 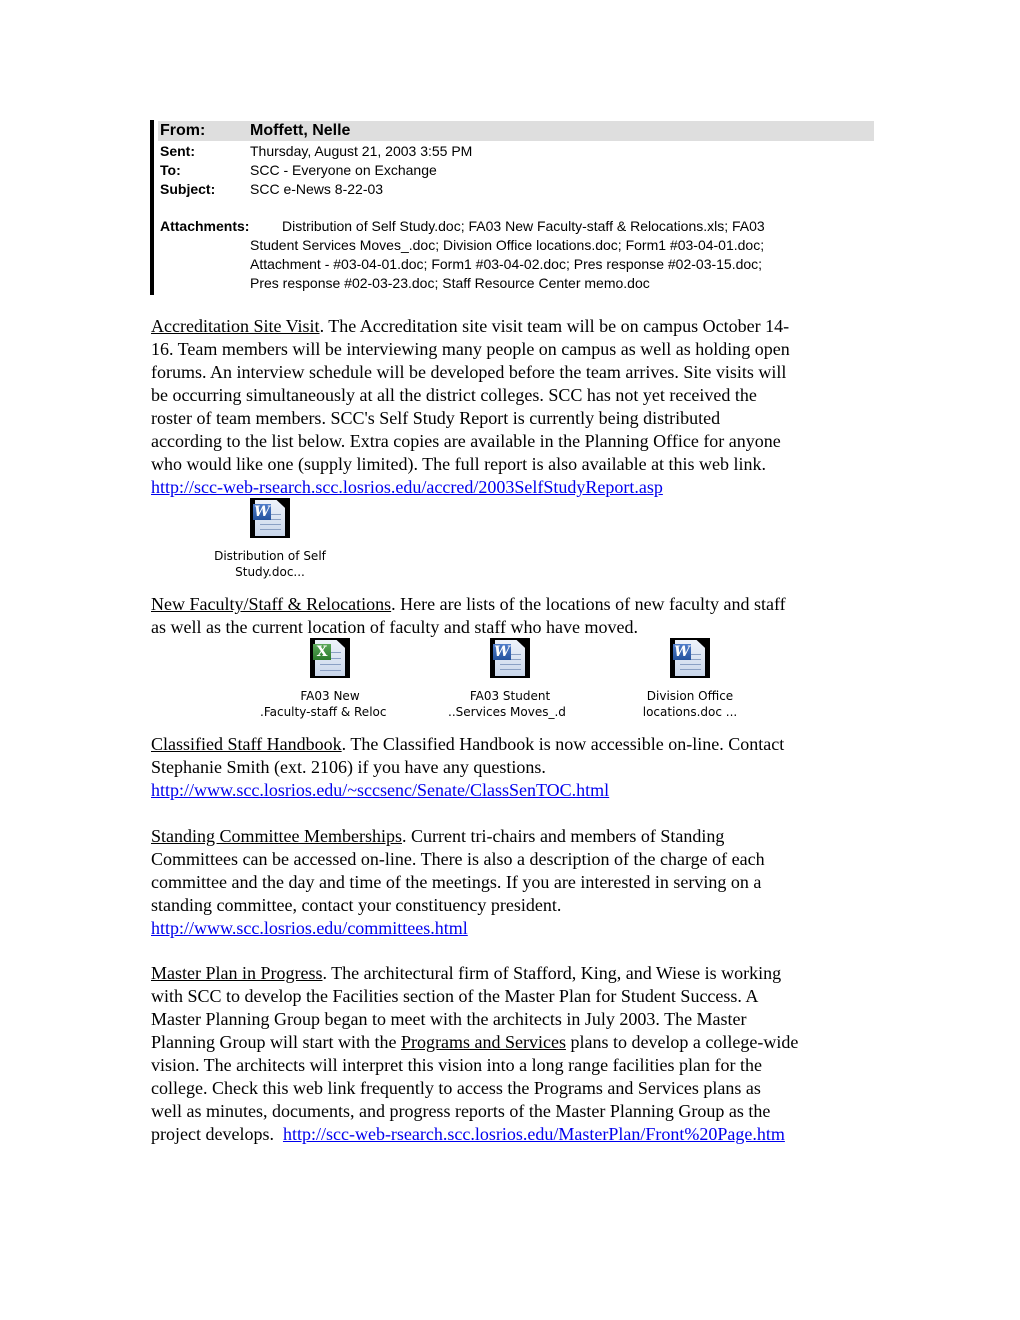 What do you see at coordinates (170, 170) in the screenshot?
I see `to-label: To:` at bounding box center [170, 170].